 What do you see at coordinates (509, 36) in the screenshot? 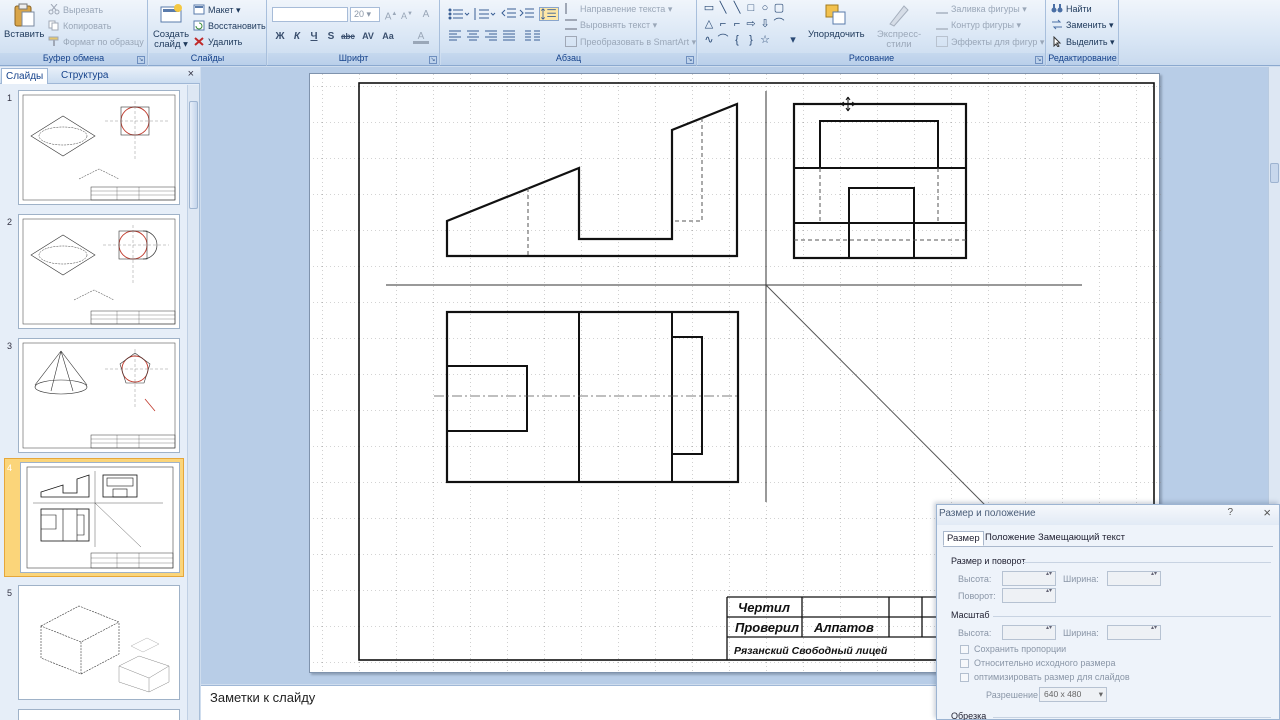
I see `justify-icon` at bounding box center [509, 36].